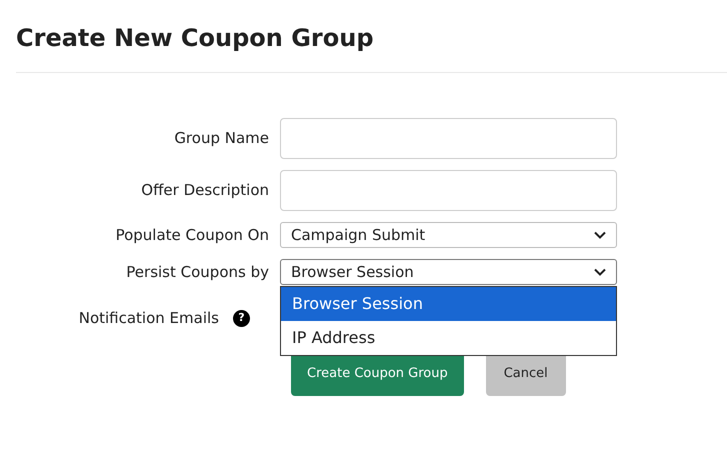 Image resolution: width=727 pixels, height=456 pixels. What do you see at coordinates (448, 338) in the screenshot?
I see `dropdown-option: IP Address` at bounding box center [448, 338].